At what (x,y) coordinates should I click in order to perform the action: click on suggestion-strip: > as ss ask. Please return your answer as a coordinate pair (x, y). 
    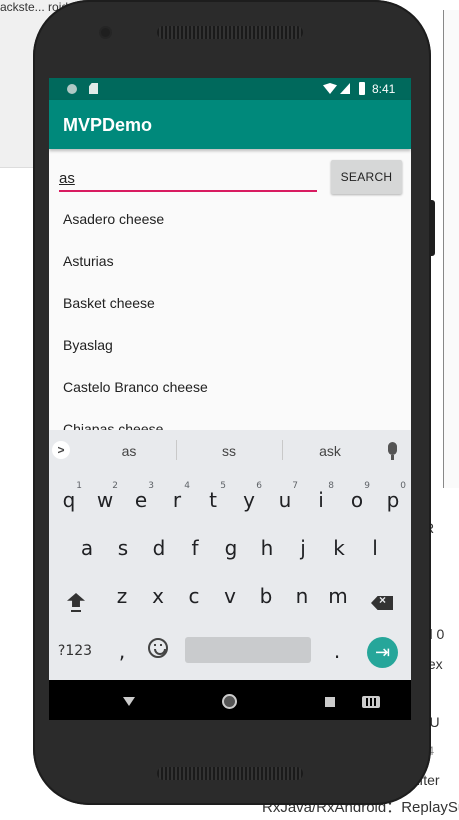
    Looking at the image, I should click on (230, 450).